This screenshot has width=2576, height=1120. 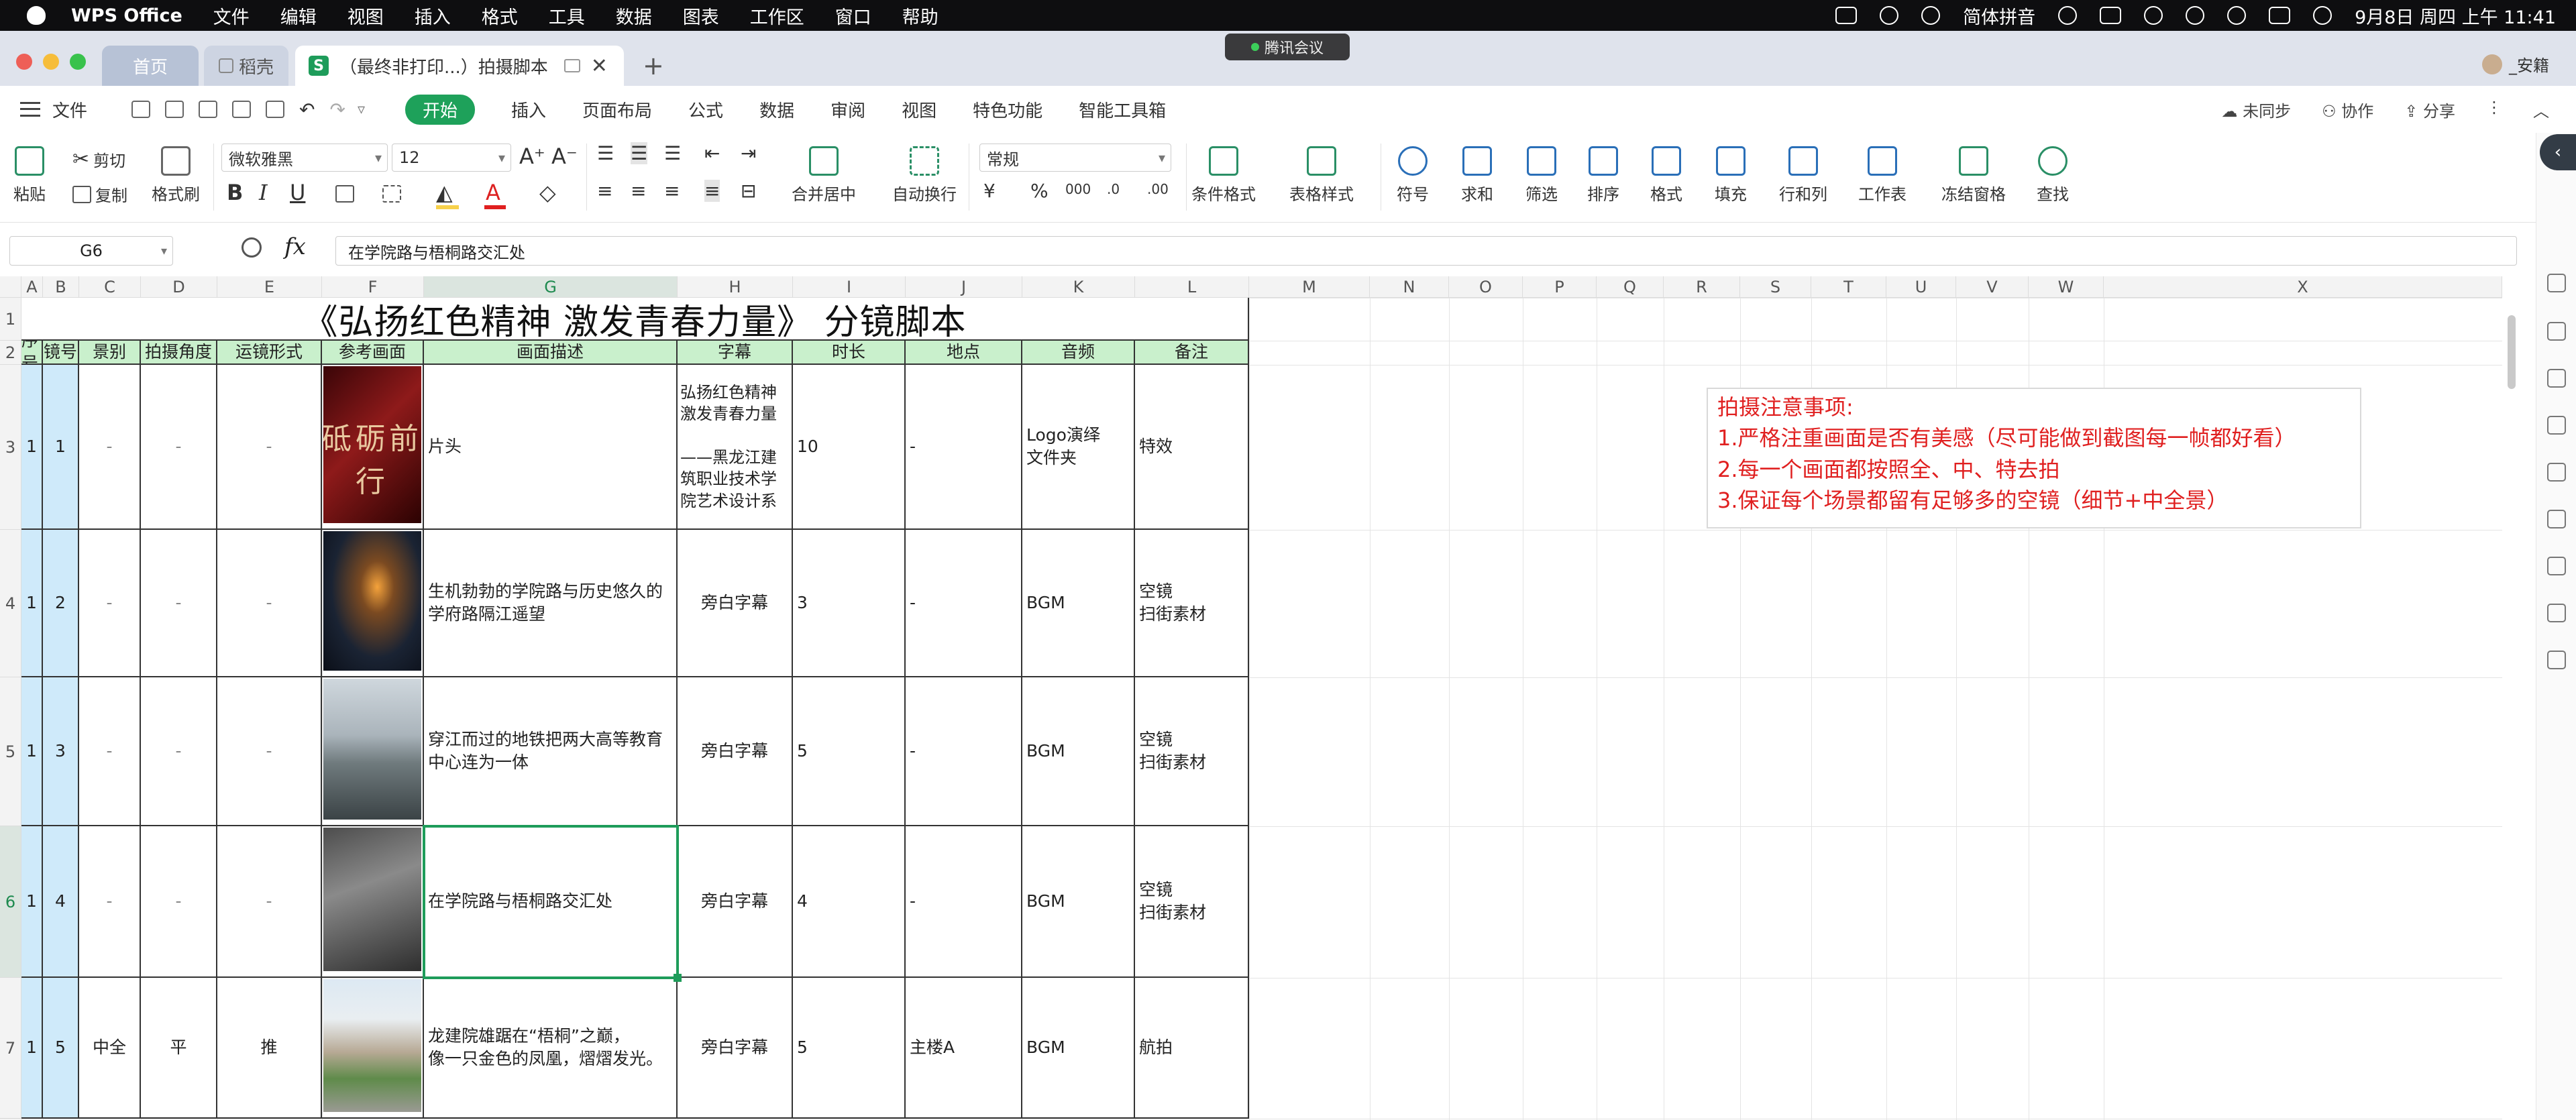 What do you see at coordinates (179, 287) in the screenshot?
I see `column-header-d: D` at bounding box center [179, 287].